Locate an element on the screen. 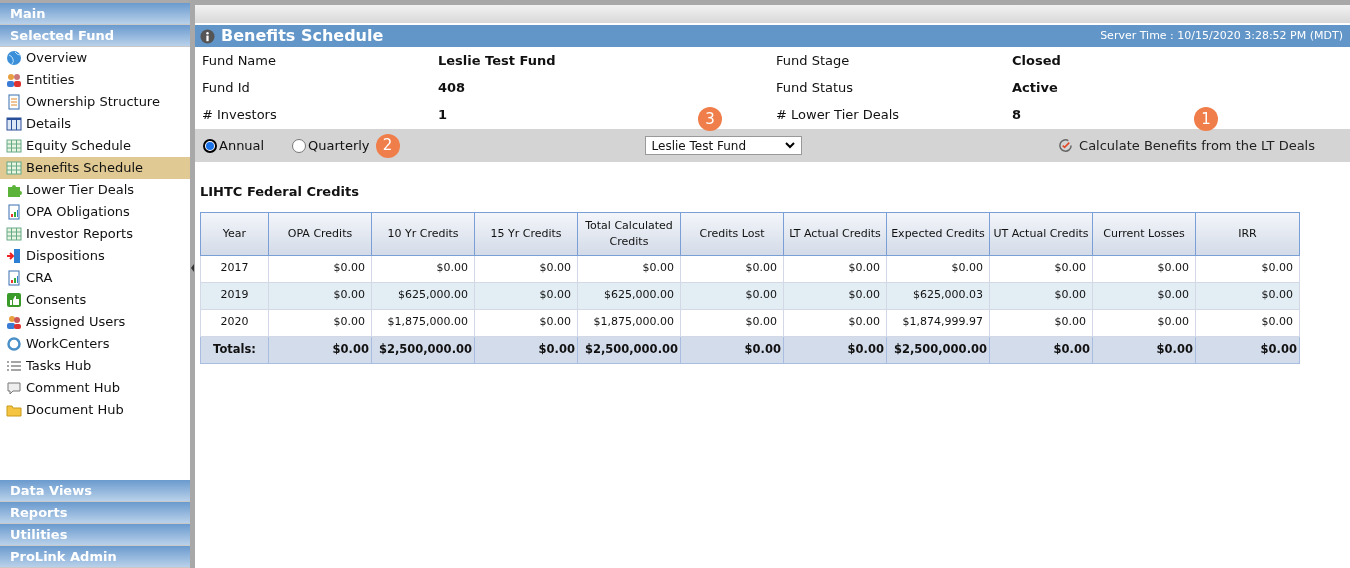 This screenshot has height=568, width=1350. people-icon is located at coordinates (14, 80).